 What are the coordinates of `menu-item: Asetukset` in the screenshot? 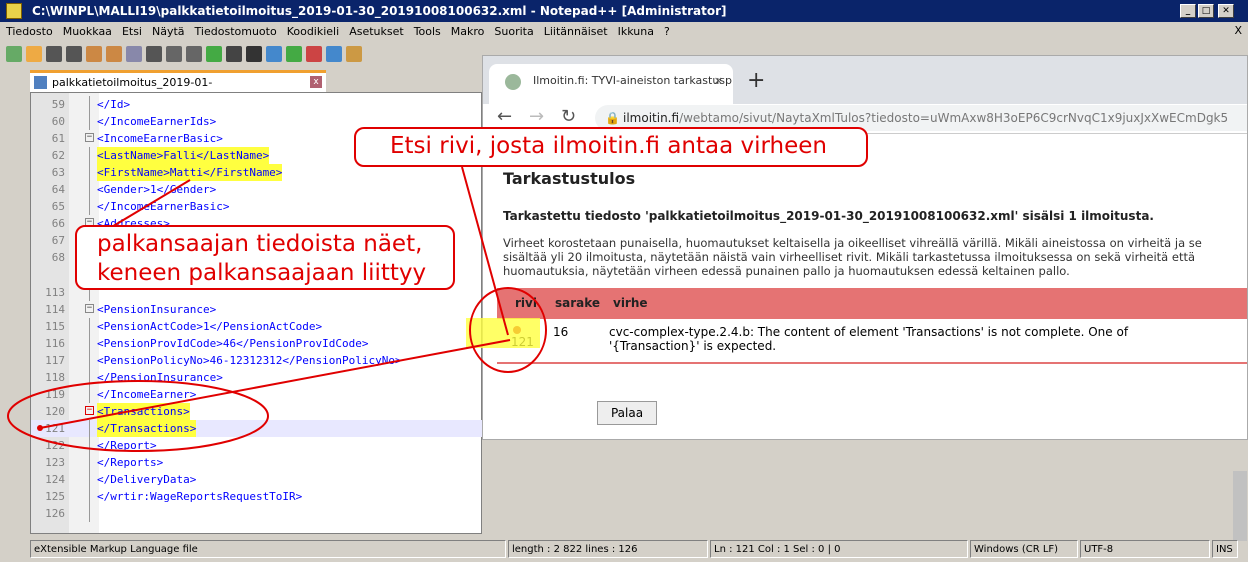 It's located at (376, 32).